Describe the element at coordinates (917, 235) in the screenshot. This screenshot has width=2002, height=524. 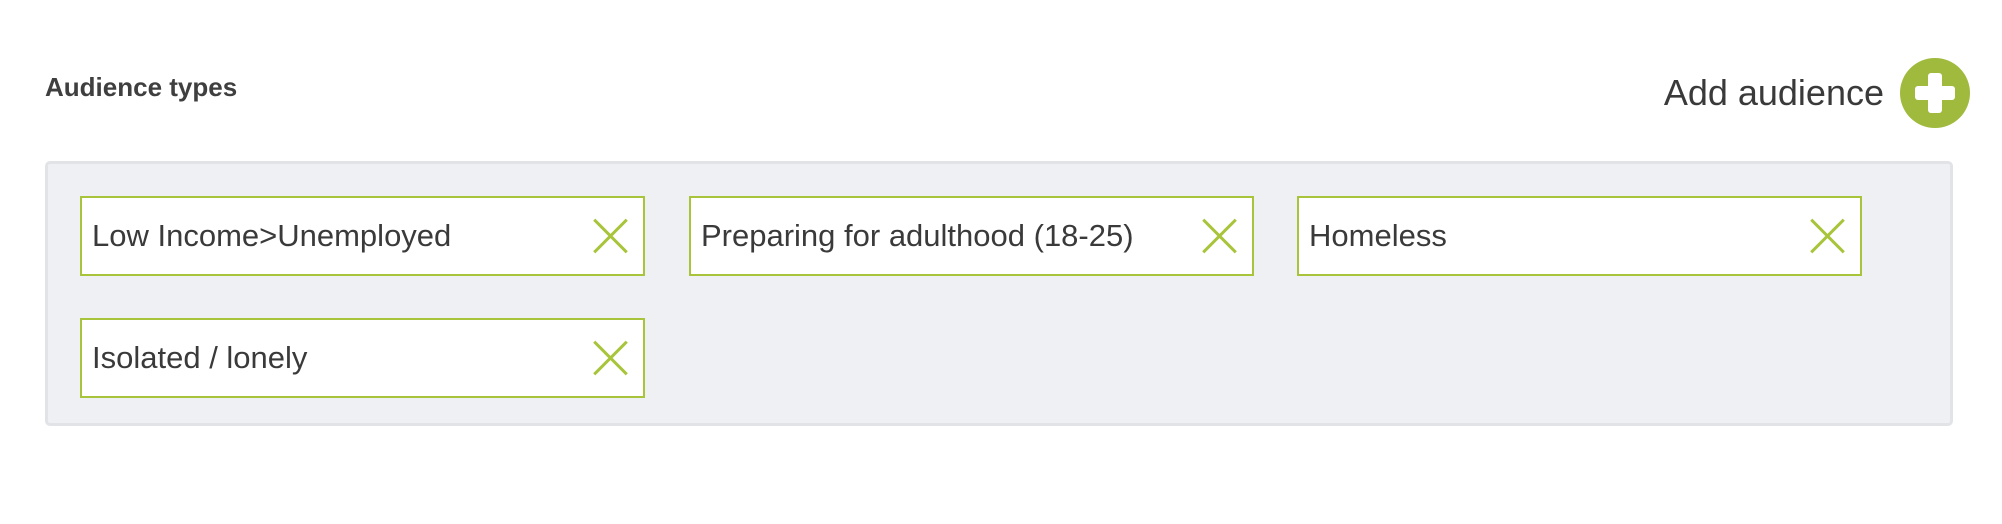
I see `audience-tag-label: Preparing for adulthood (18-25)` at that location.